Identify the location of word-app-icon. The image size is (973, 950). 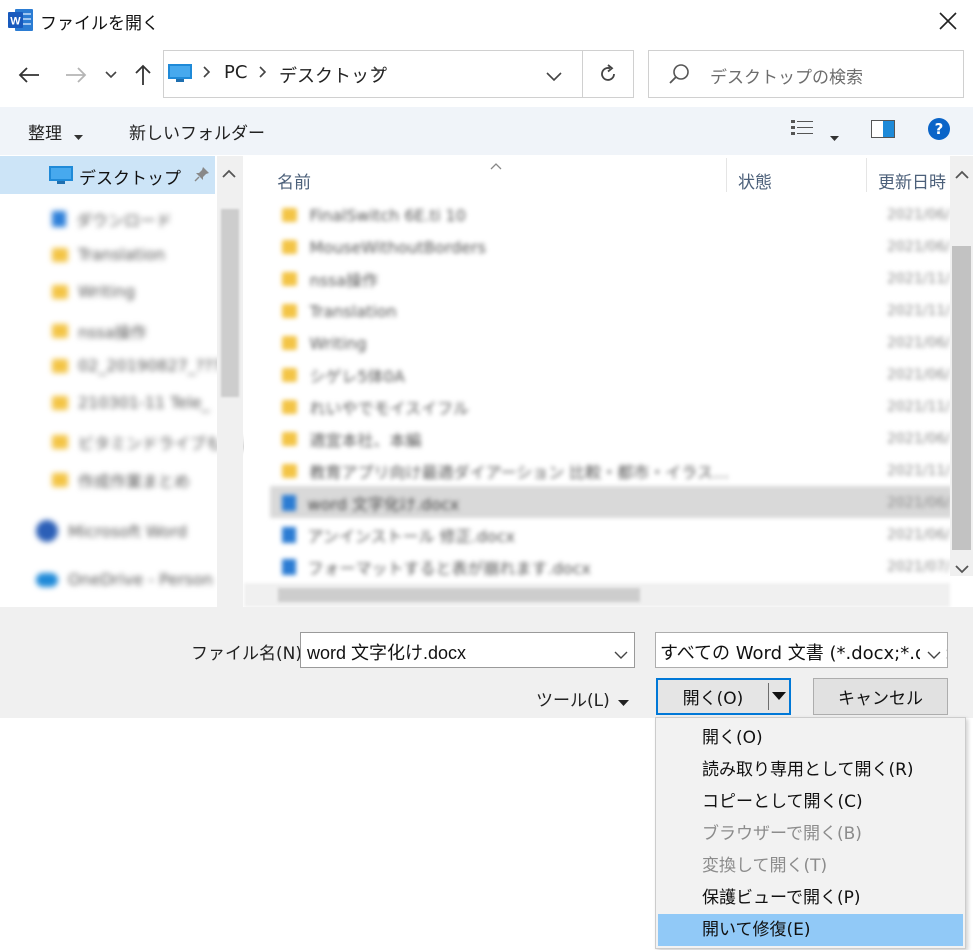
(47, 531).